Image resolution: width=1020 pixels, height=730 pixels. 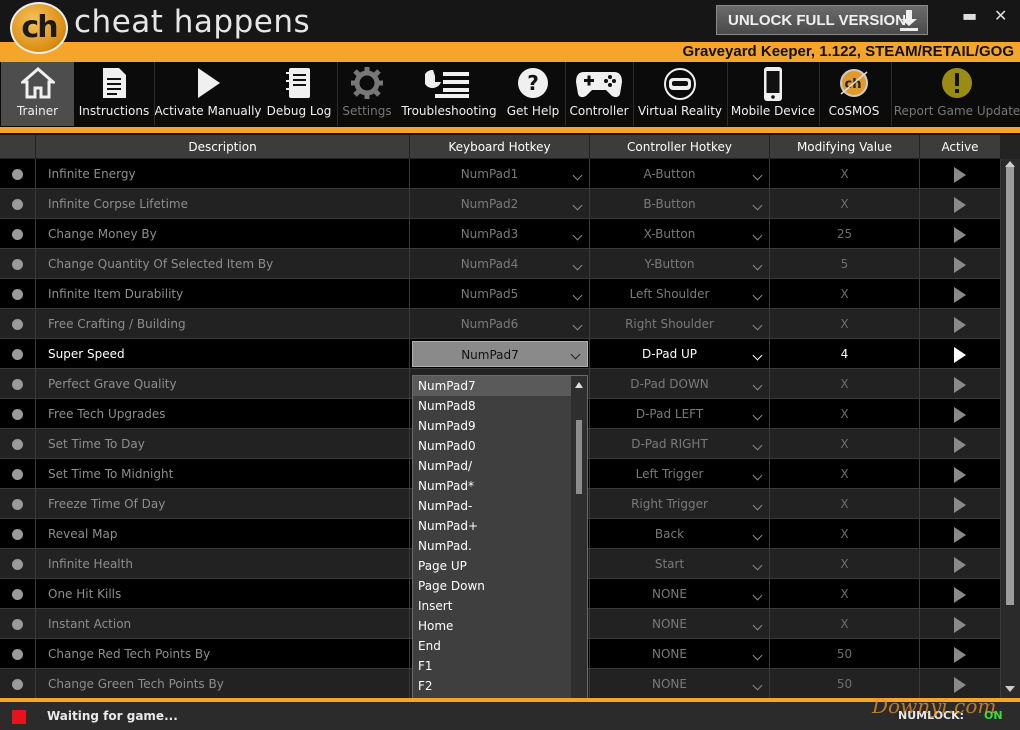 What do you see at coordinates (500, 264) in the screenshot?
I see `keyboard-hotkey-select: NumPad4` at bounding box center [500, 264].